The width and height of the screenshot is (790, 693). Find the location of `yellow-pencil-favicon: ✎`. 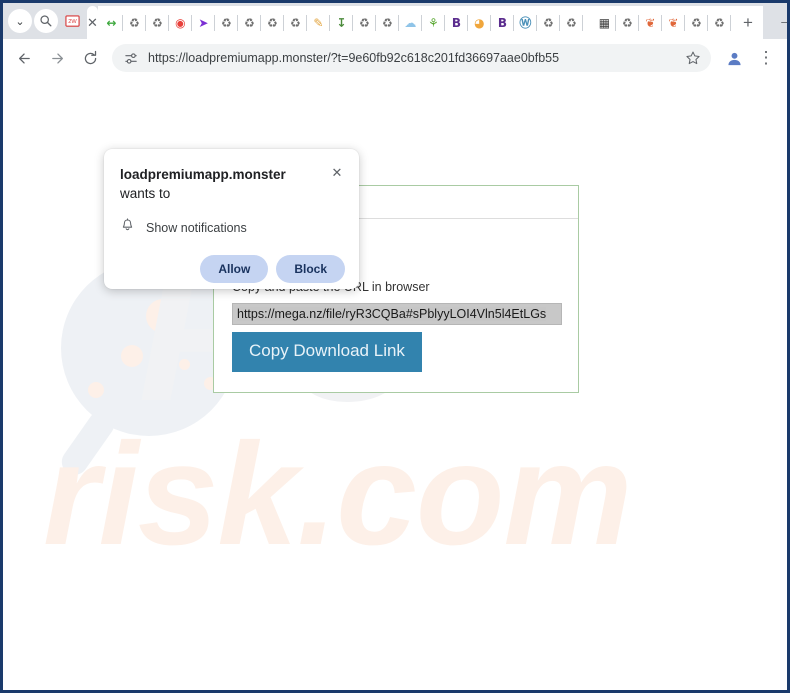

yellow-pencil-favicon: ✎ is located at coordinates (318, 22).